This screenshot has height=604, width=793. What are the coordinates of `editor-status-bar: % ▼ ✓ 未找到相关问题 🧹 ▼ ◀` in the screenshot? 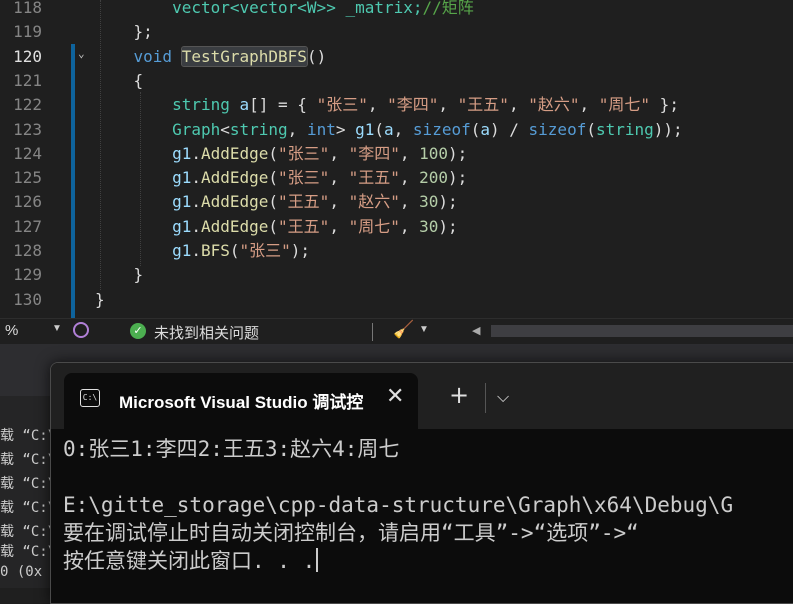 It's located at (396, 331).